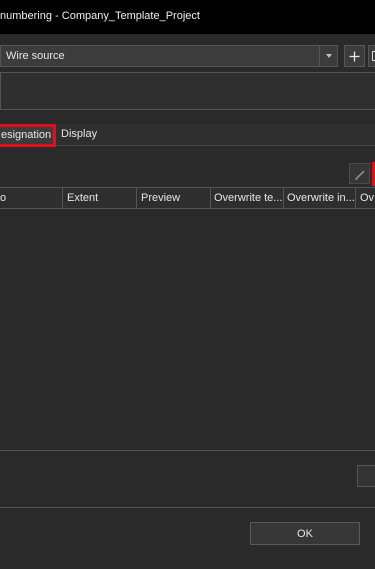 The image size is (375, 569). I want to click on pencil-icon, so click(360, 175).